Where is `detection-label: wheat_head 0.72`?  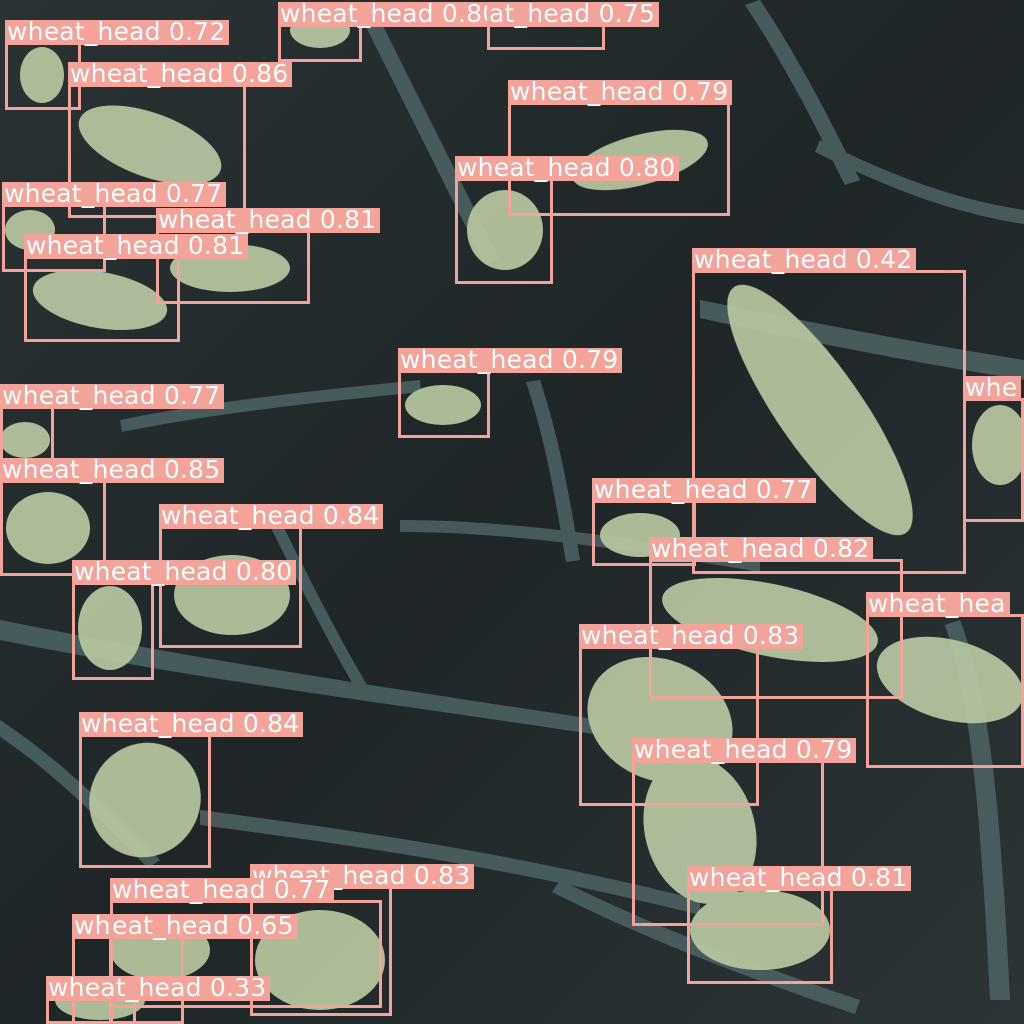 detection-label: wheat_head 0.72 is located at coordinates (117, 32).